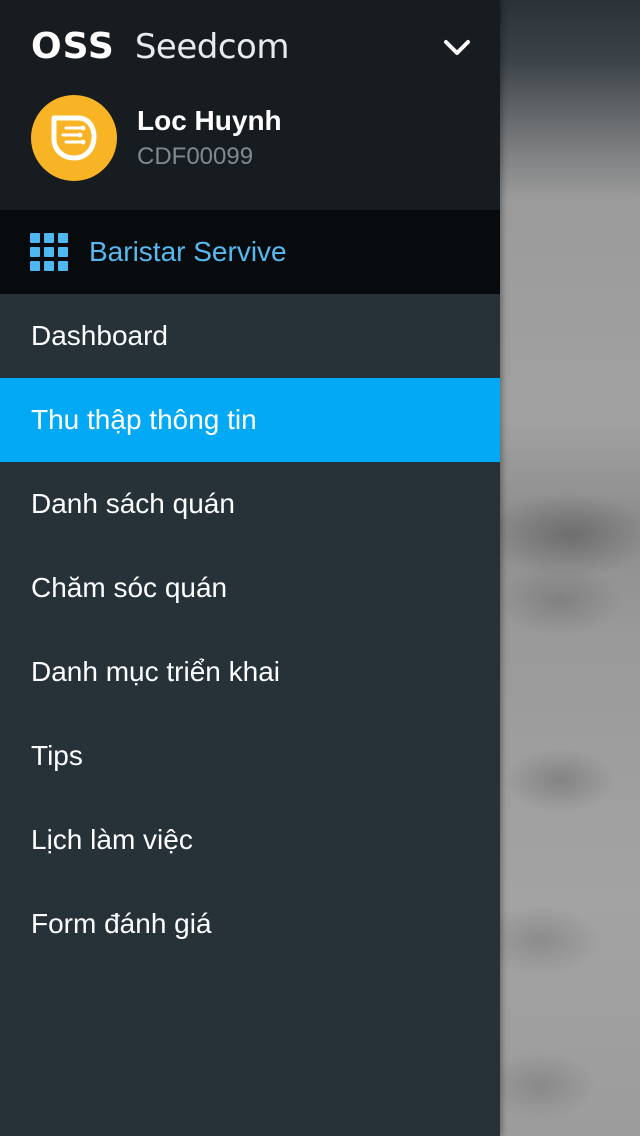 Image resolution: width=640 pixels, height=1136 pixels. What do you see at coordinates (144, 419) in the screenshot?
I see `menu-item-label: Thu thập thông tin` at bounding box center [144, 419].